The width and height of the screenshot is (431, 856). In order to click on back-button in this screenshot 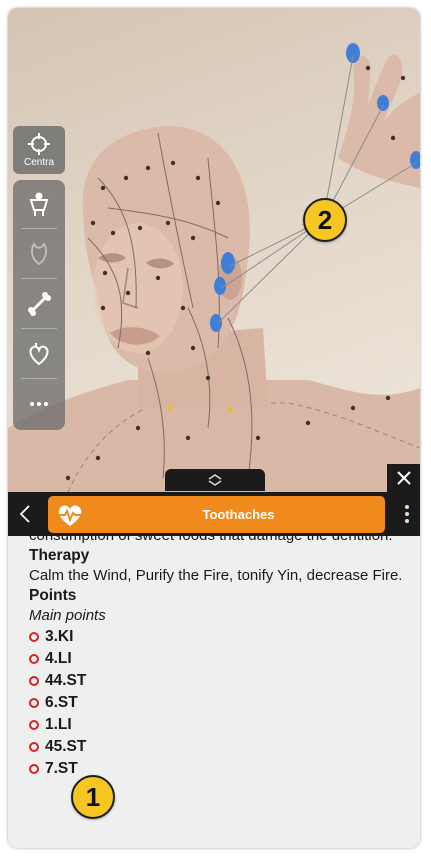, I will do `click(25, 514)`.